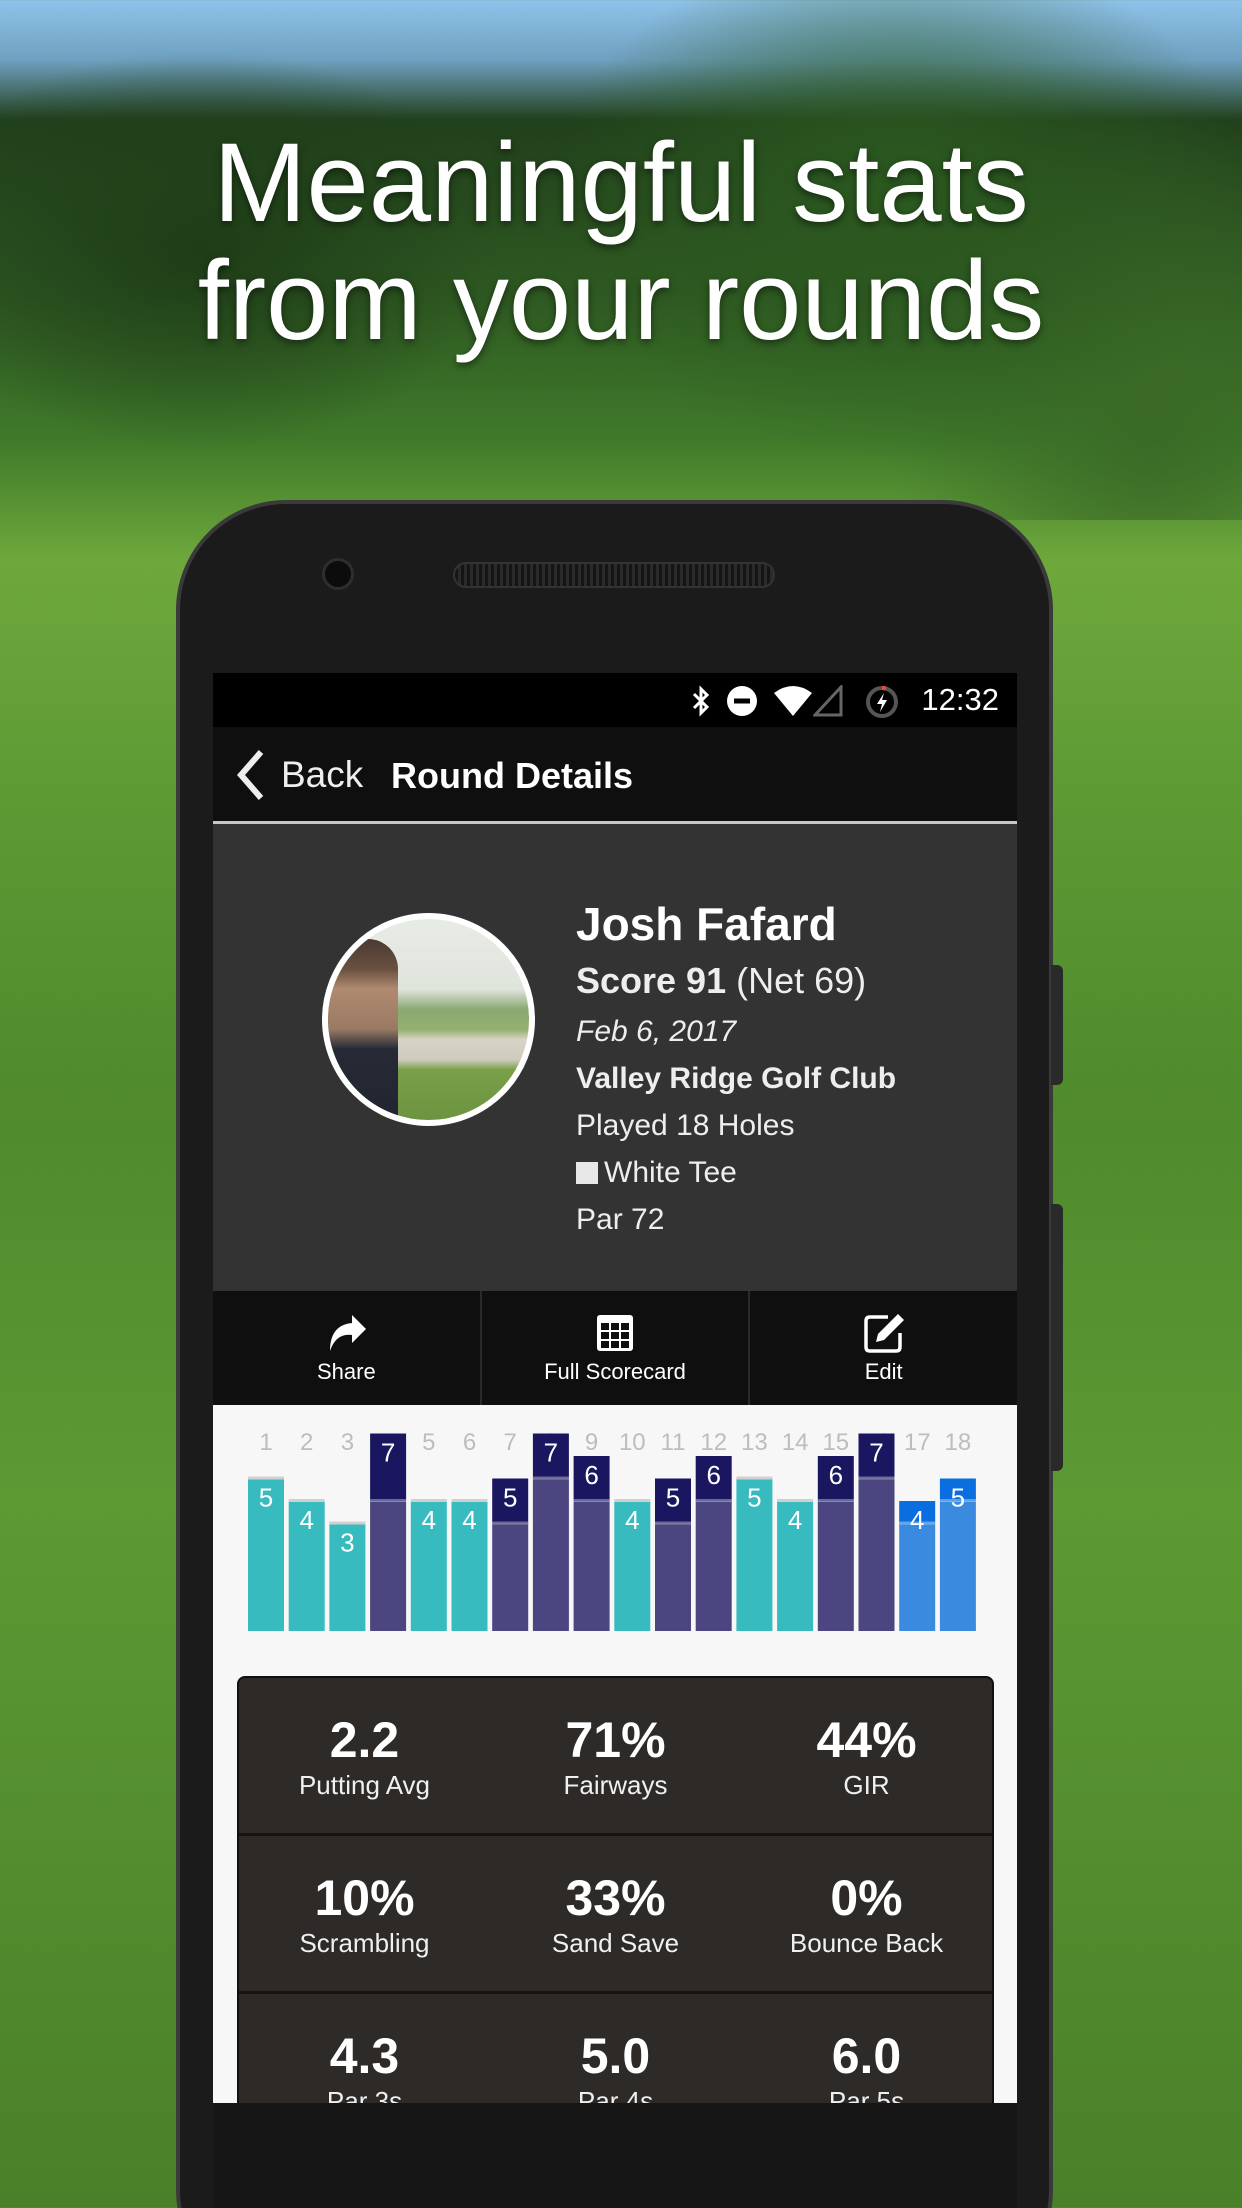  I want to click on app-bar: Back Round Details, so click(615, 775).